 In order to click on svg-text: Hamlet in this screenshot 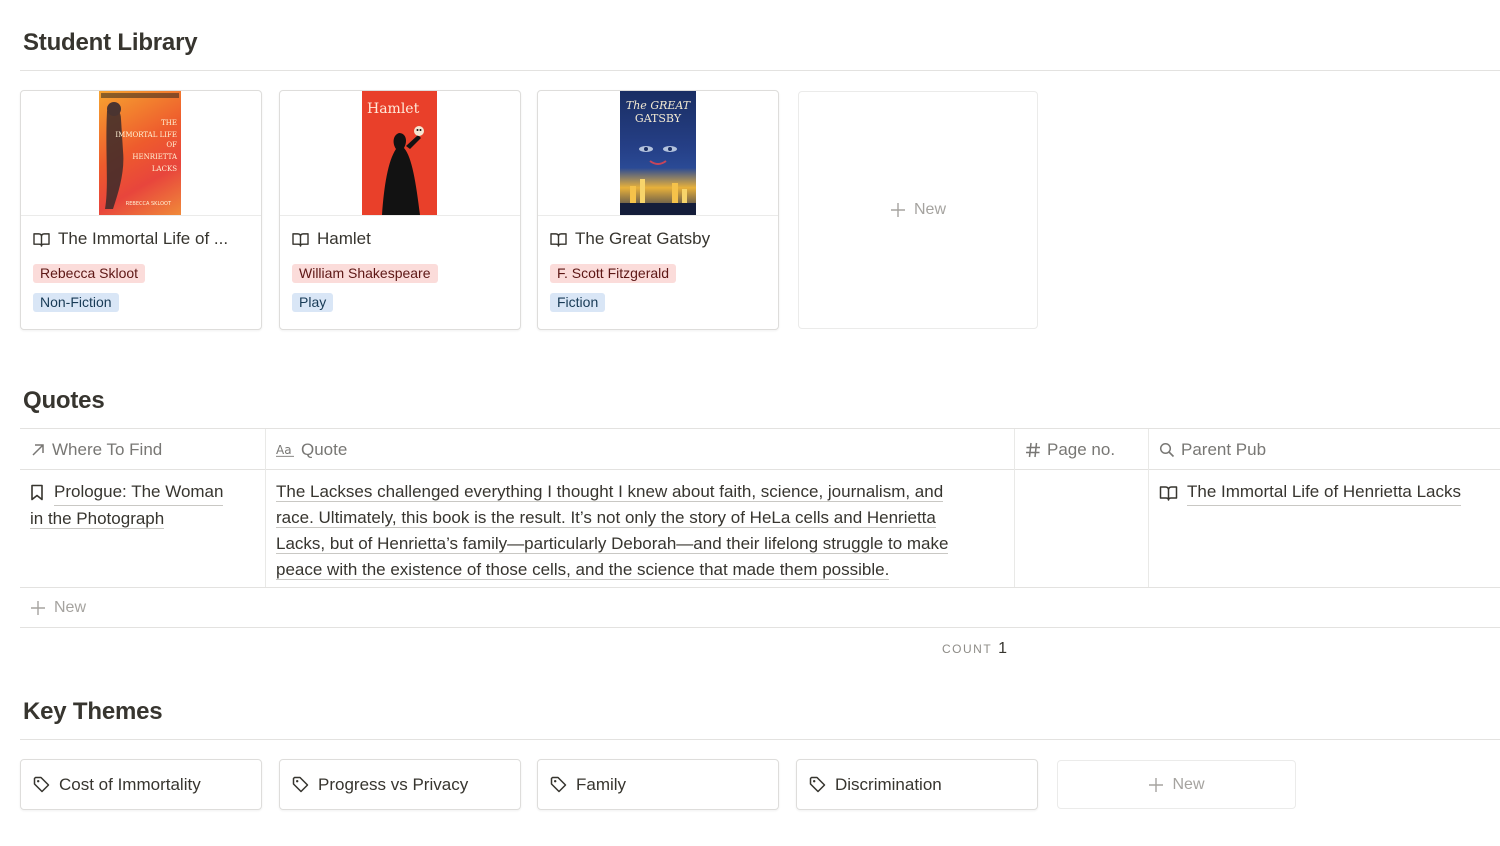, I will do `click(393, 109)`.